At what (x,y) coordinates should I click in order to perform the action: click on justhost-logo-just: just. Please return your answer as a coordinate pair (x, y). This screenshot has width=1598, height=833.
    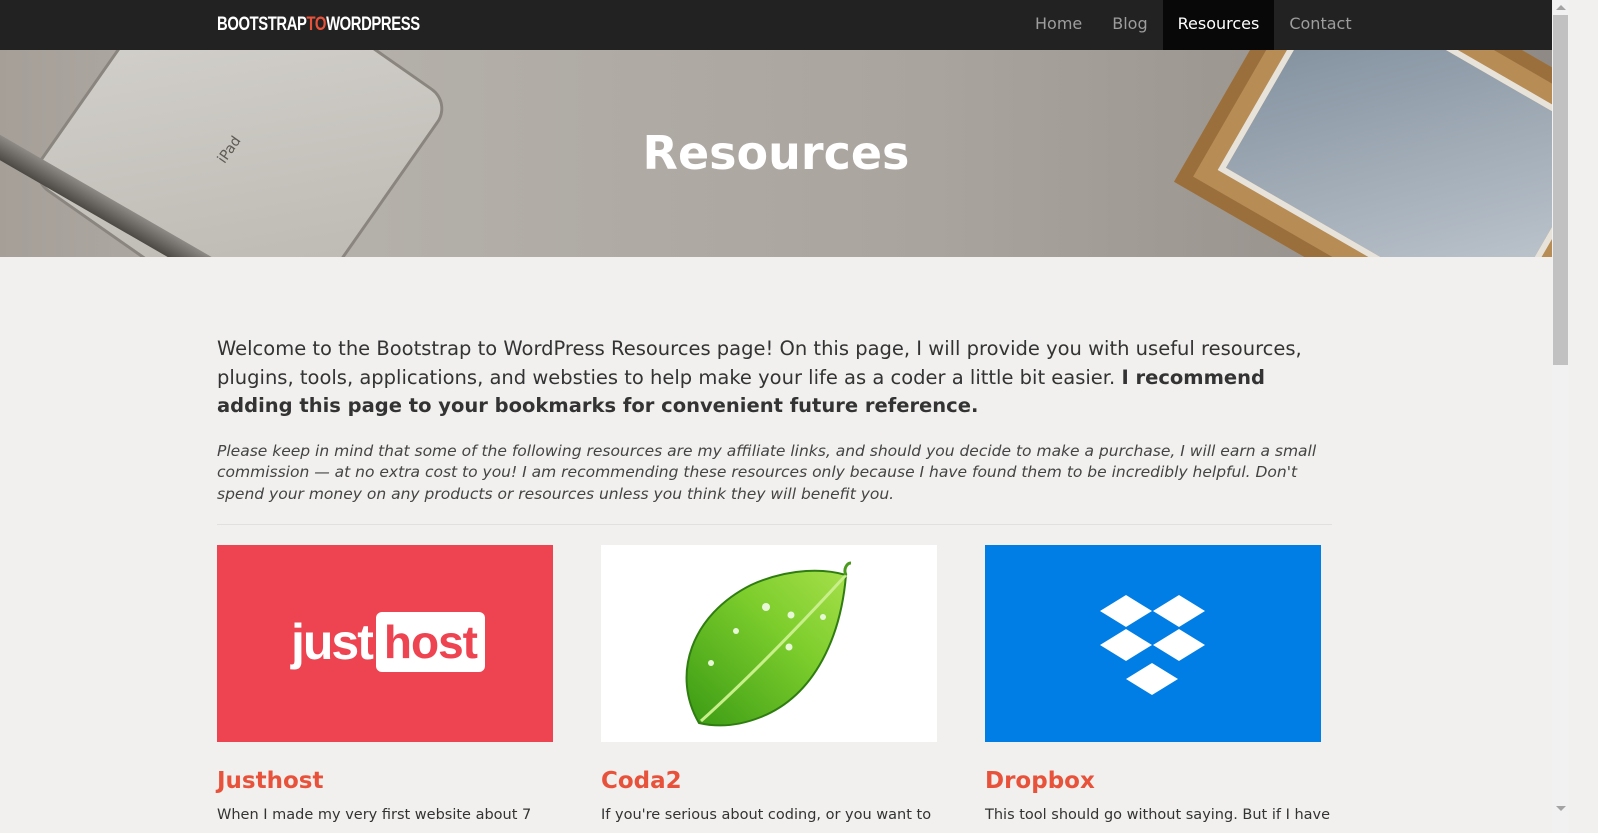
    Looking at the image, I should click on (332, 642).